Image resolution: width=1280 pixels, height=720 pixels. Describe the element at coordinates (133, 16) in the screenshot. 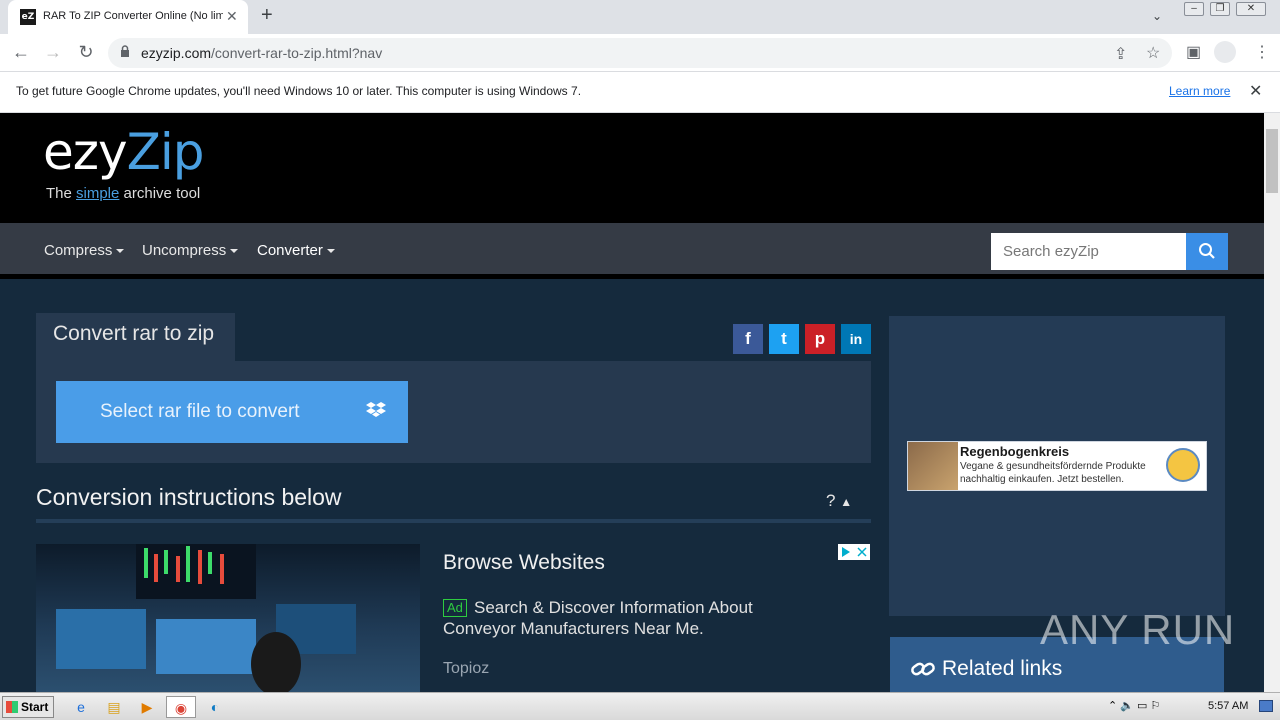

I see `tab-title: RAR To ZIP Converter Online (No limit` at that location.